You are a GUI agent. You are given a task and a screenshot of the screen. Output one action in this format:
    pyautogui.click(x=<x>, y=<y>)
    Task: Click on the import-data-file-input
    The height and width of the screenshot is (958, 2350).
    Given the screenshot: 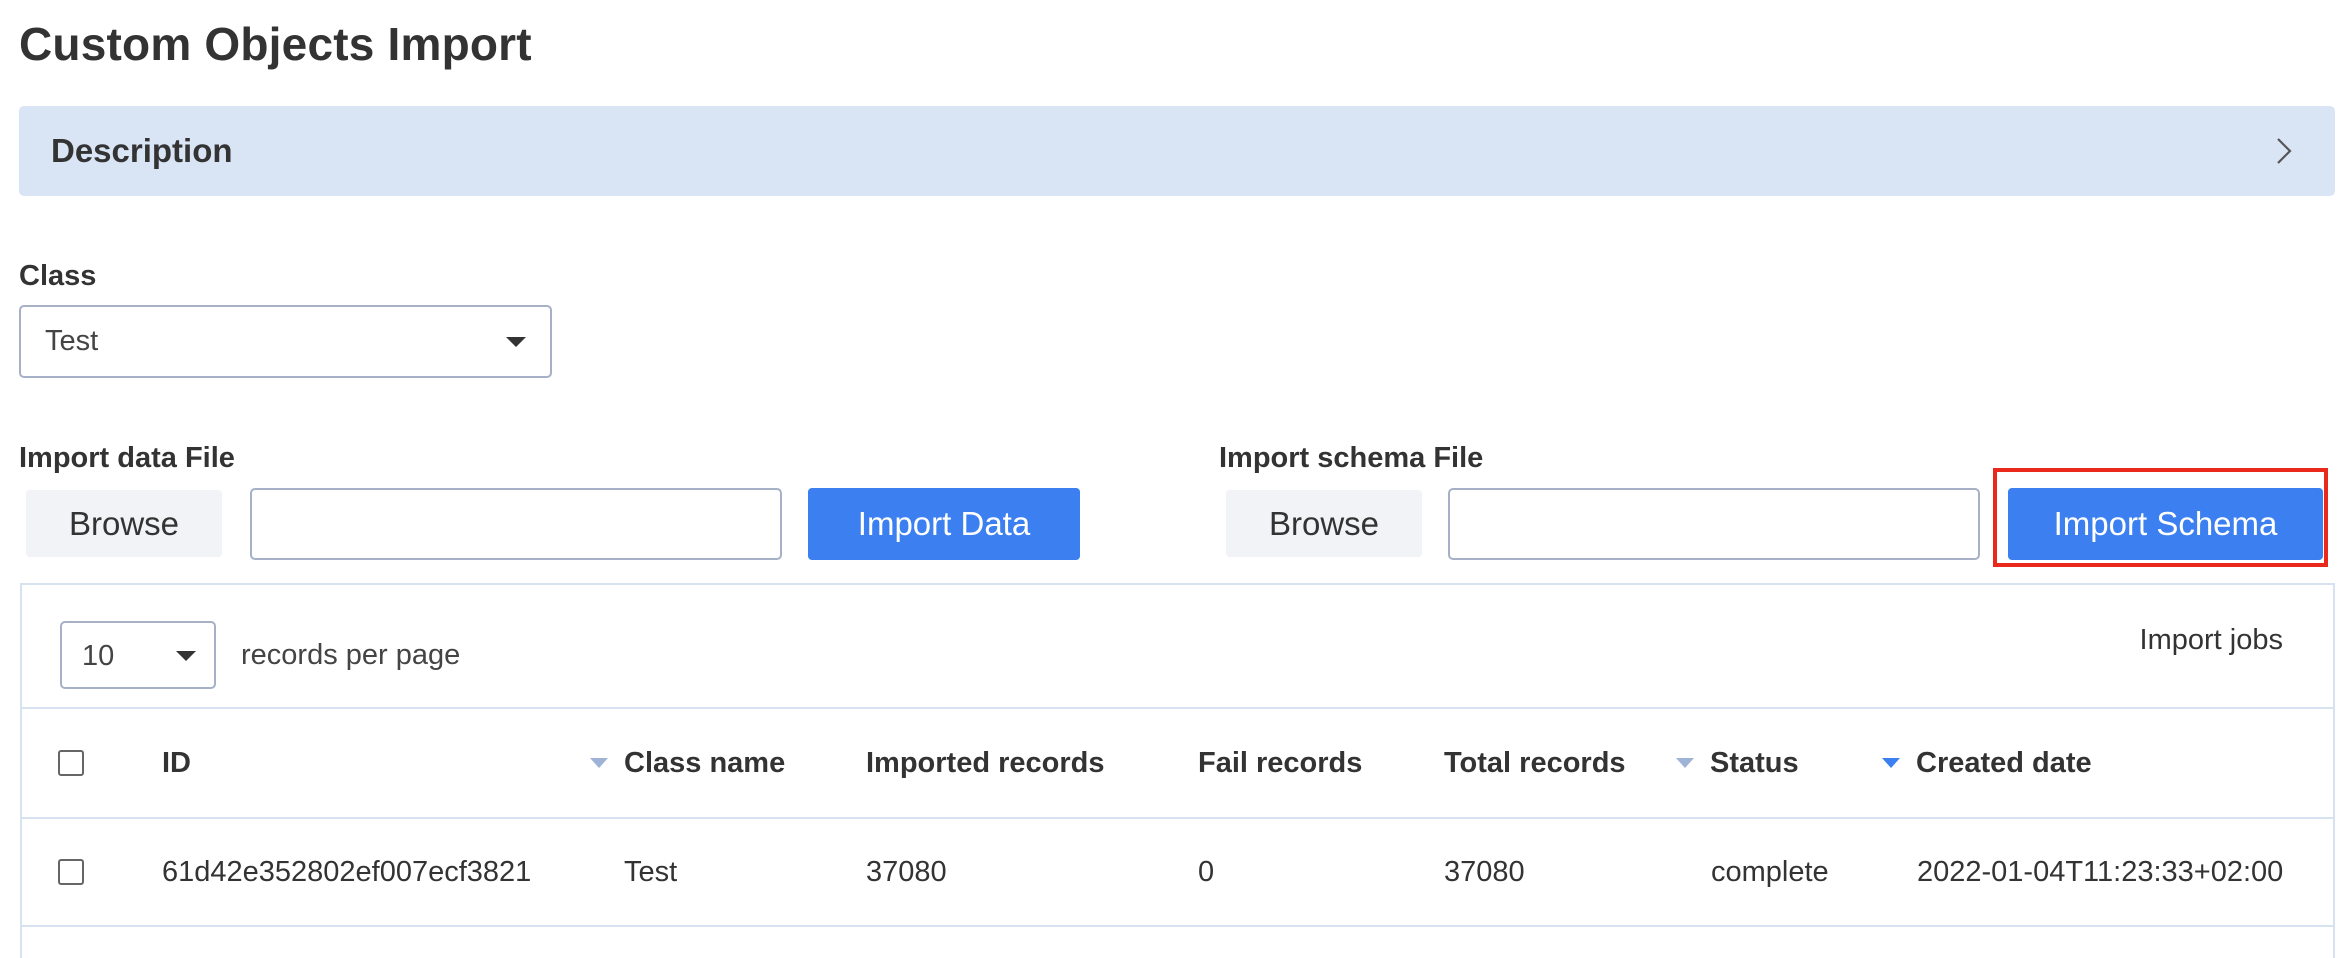 What is the action you would take?
    pyautogui.click(x=516, y=524)
    